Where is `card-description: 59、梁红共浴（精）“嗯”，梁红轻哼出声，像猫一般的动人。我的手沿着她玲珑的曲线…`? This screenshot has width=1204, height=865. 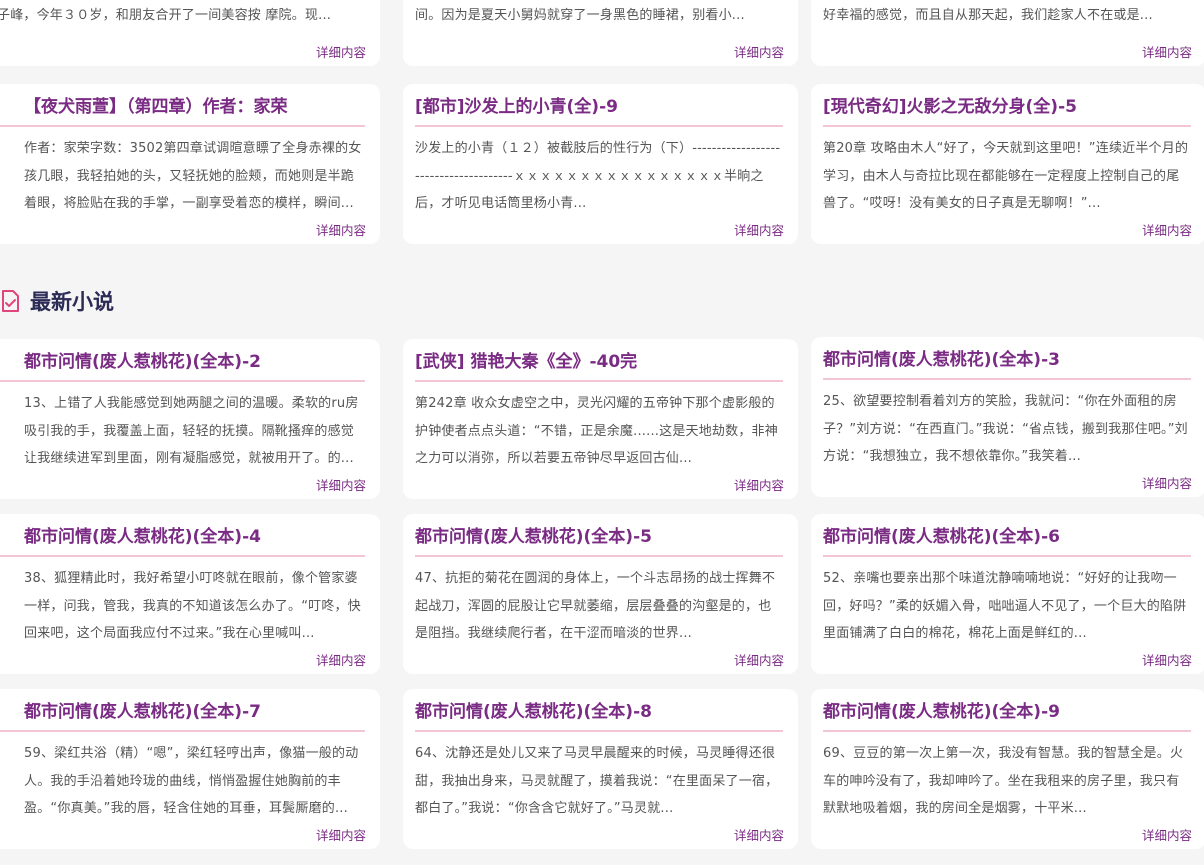 card-description: 59、梁红共浴（精）“嗯”，梁红轻哼出声，像猫一般的动人。我的手沿着她玲珑的曲线… is located at coordinates (191, 781).